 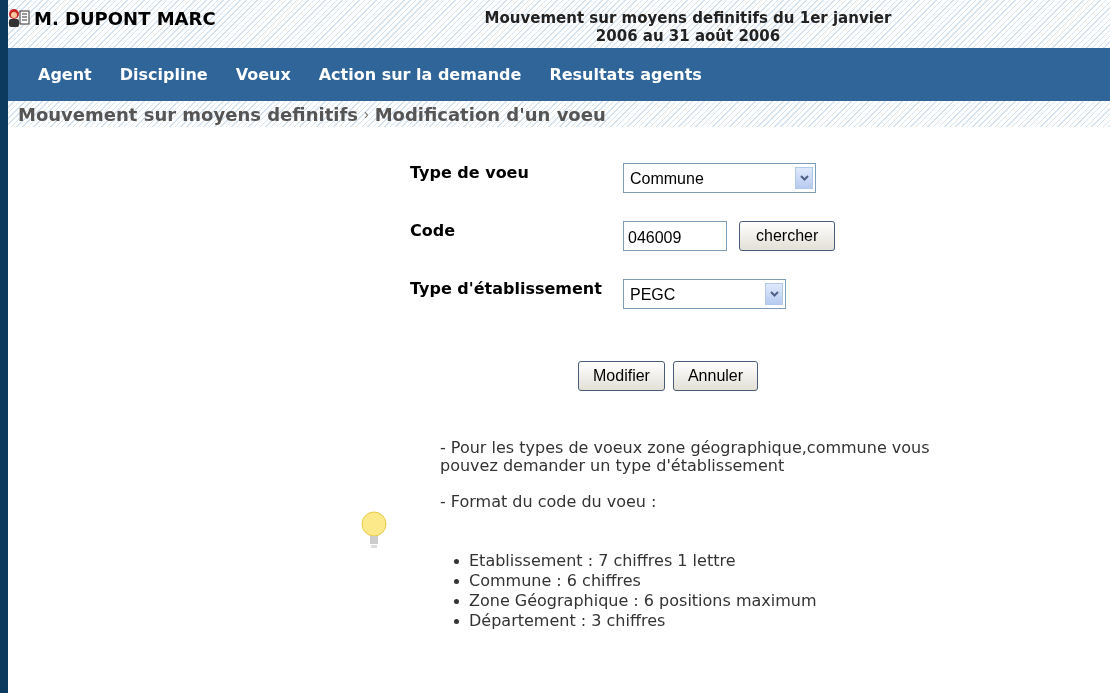 I want to click on nav-link: Discipline, so click(x=163, y=74).